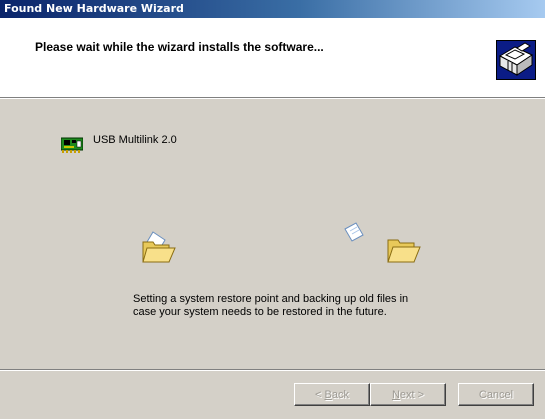  What do you see at coordinates (94, 8) in the screenshot?
I see `window-title: Found New Hardware Wizard` at bounding box center [94, 8].